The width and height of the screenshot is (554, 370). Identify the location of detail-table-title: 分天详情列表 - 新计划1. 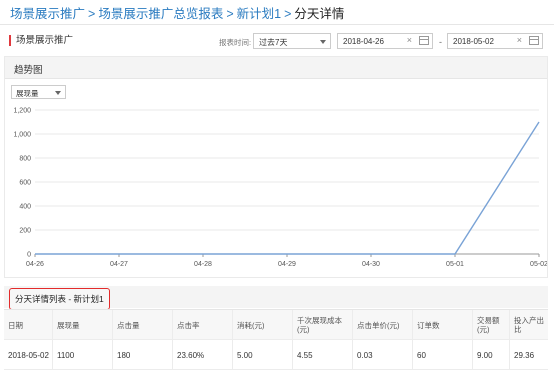
(59, 299).